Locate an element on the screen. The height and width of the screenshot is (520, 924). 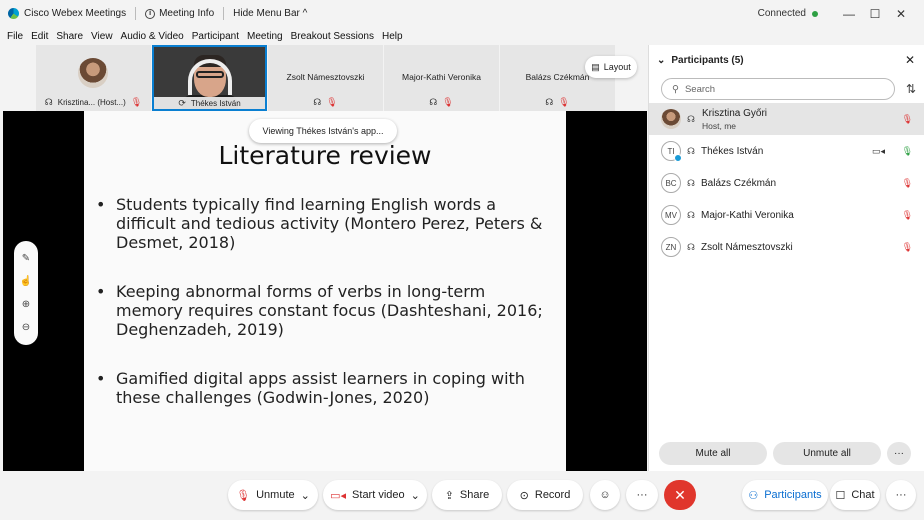
participant-row: BC ☊ Balázs Czékmán 🎙︎ is located at coordinates (786, 183).